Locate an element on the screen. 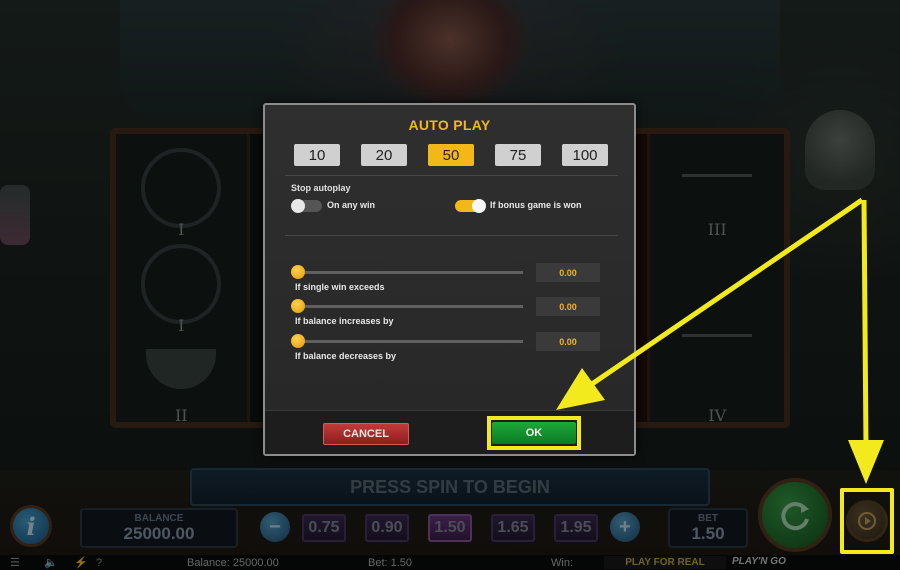 Image resolution: width=900 pixels, height=570 pixels. autoplay-count-option: 100 is located at coordinates (585, 155).